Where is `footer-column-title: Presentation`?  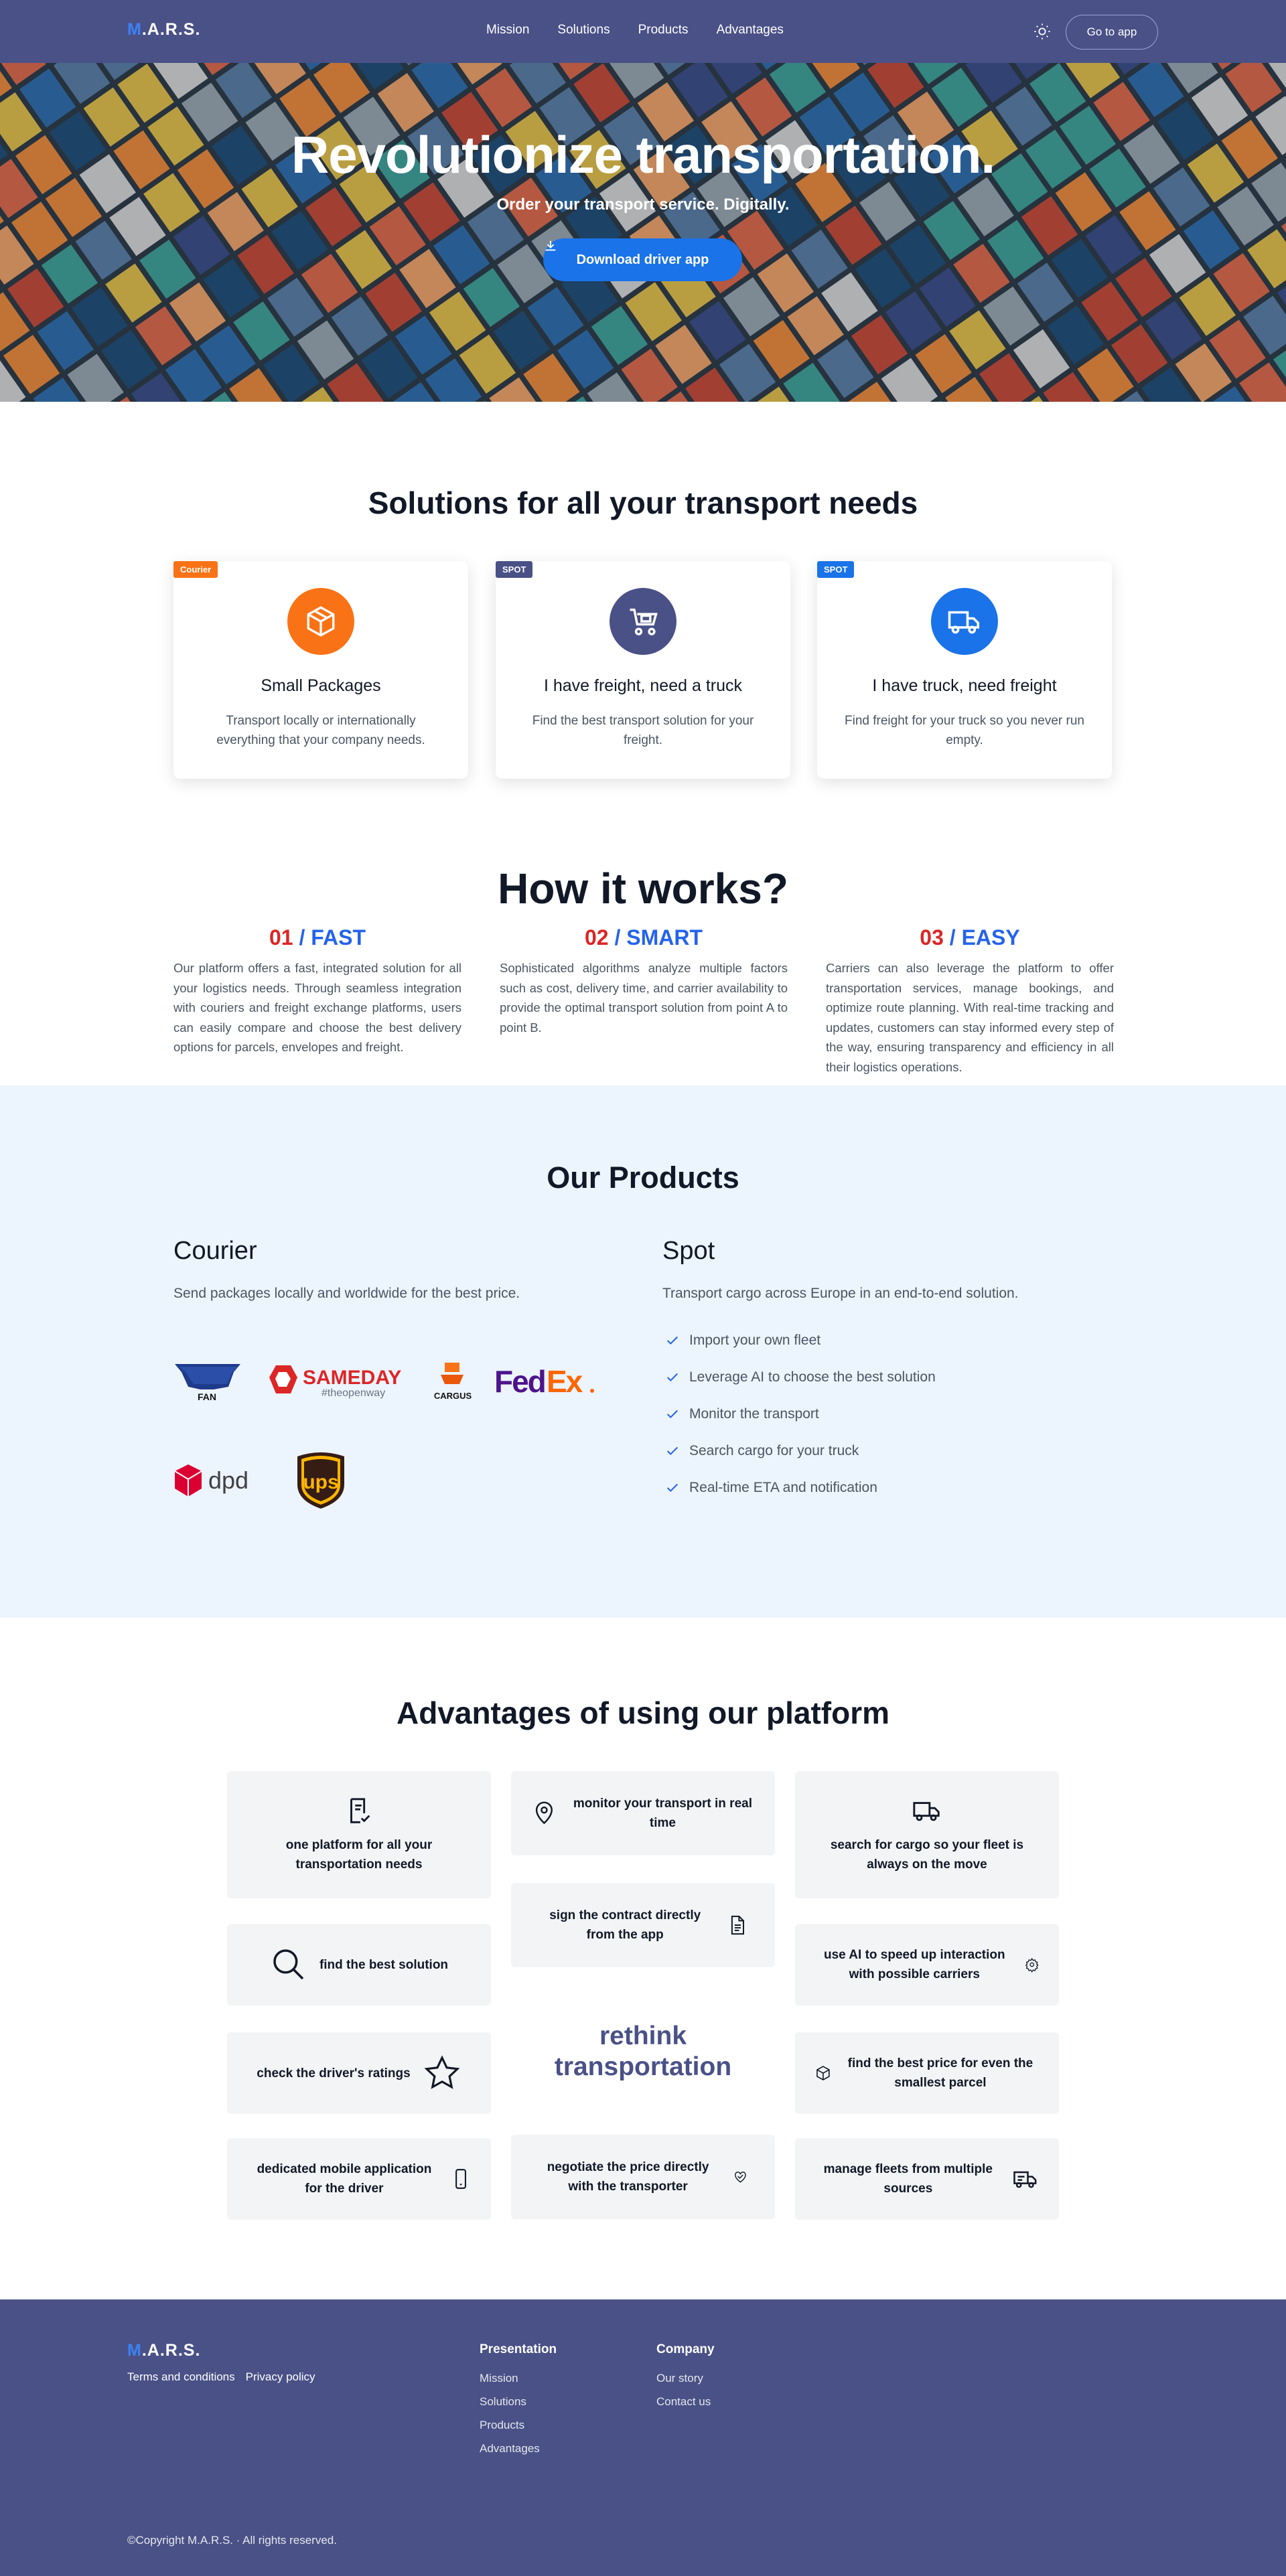 footer-column-title: Presentation is located at coordinates (518, 2349).